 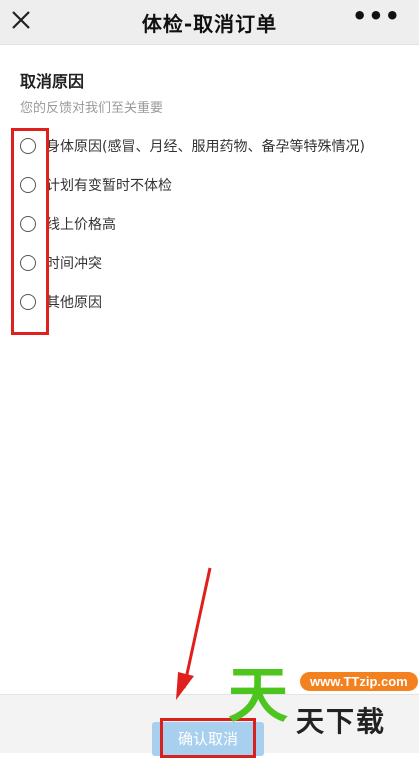 I want to click on navigation-bar: 体检-取消订单 •••, so click(x=209, y=22).